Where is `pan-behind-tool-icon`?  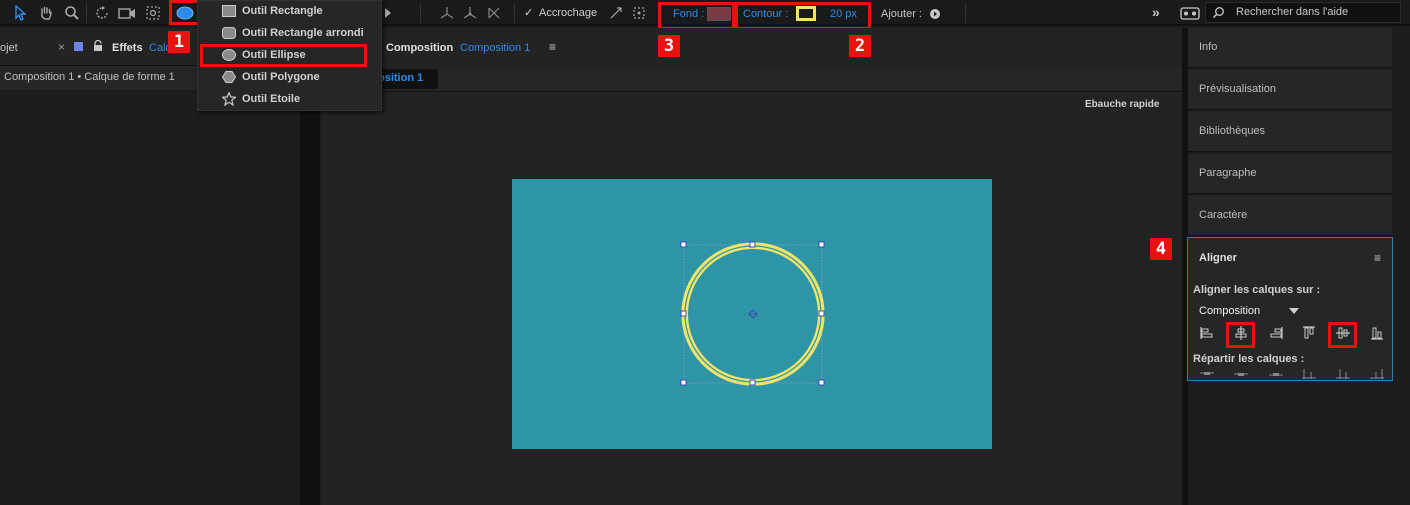
pan-behind-tool-icon is located at coordinates (153, 13).